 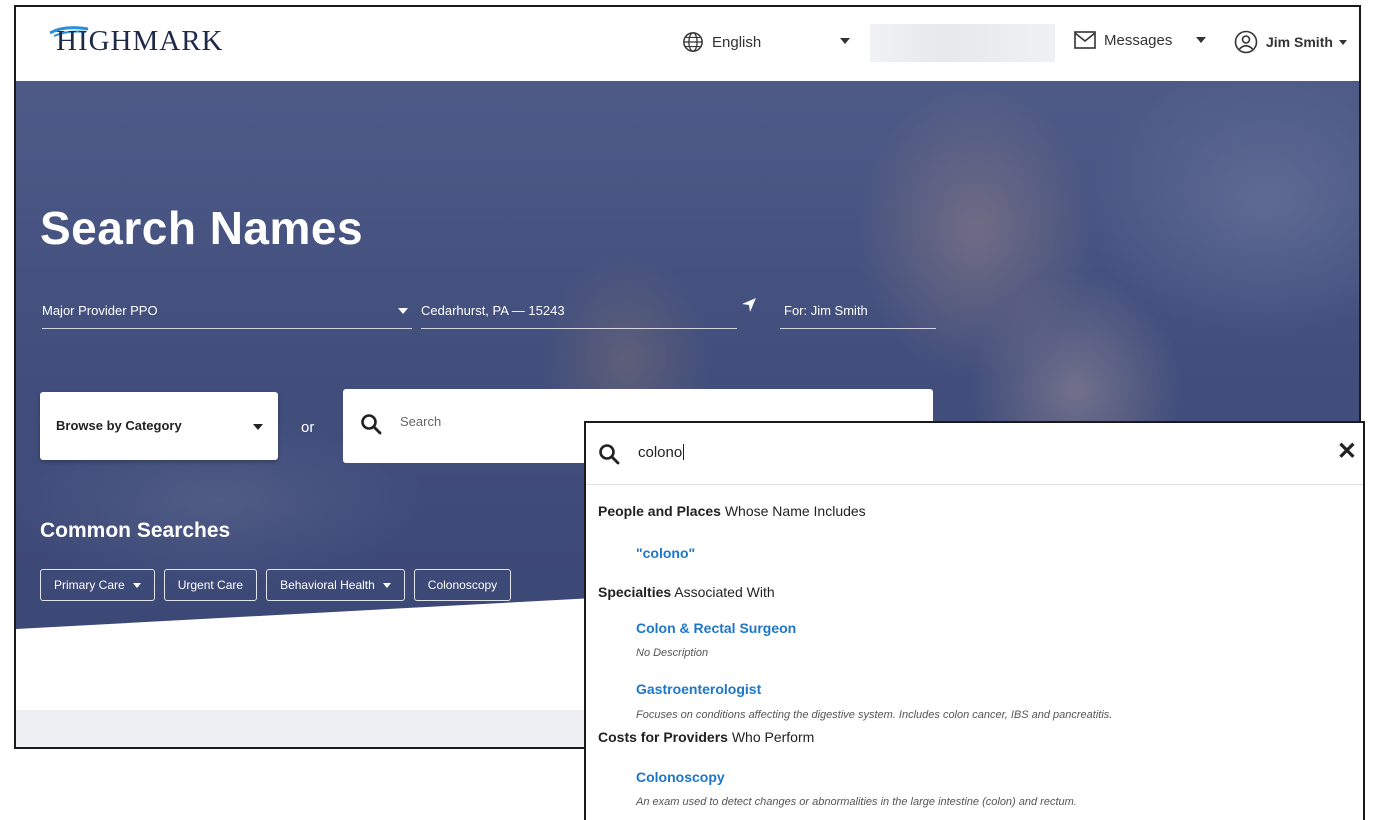 I want to click on suggestion-search-bar: colono ✕, so click(x=974, y=454).